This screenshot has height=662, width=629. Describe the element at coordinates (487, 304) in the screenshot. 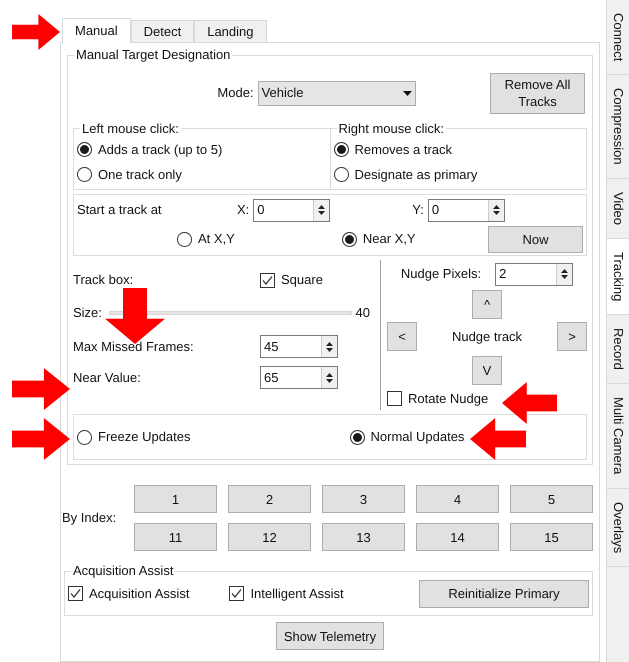

I see `push-button: ^` at that location.